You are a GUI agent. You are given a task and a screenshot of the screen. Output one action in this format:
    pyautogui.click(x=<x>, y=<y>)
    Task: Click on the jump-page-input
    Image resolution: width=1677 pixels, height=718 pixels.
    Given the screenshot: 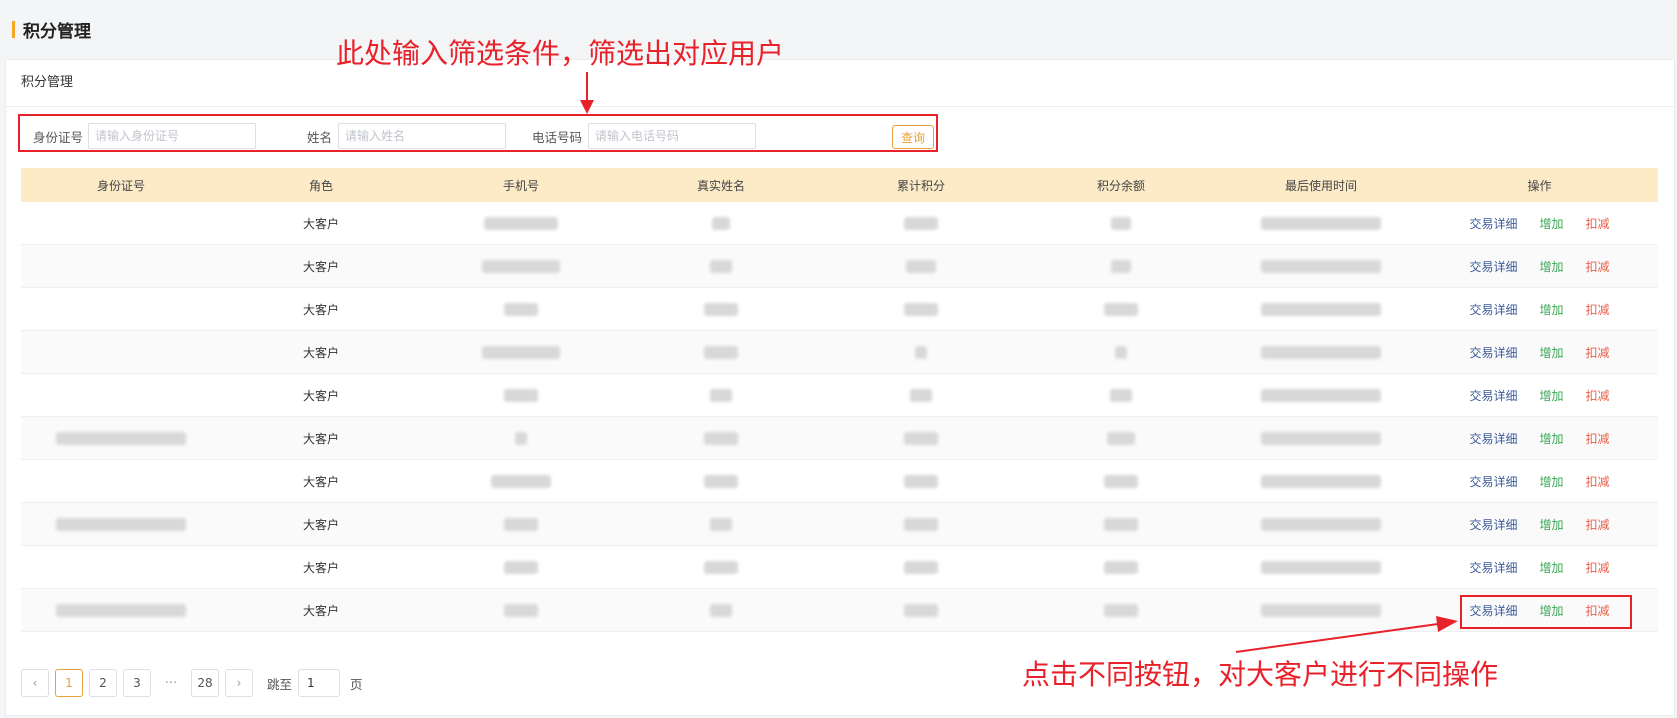 What is the action you would take?
    pyautogui.click(x=319, y=683)
    